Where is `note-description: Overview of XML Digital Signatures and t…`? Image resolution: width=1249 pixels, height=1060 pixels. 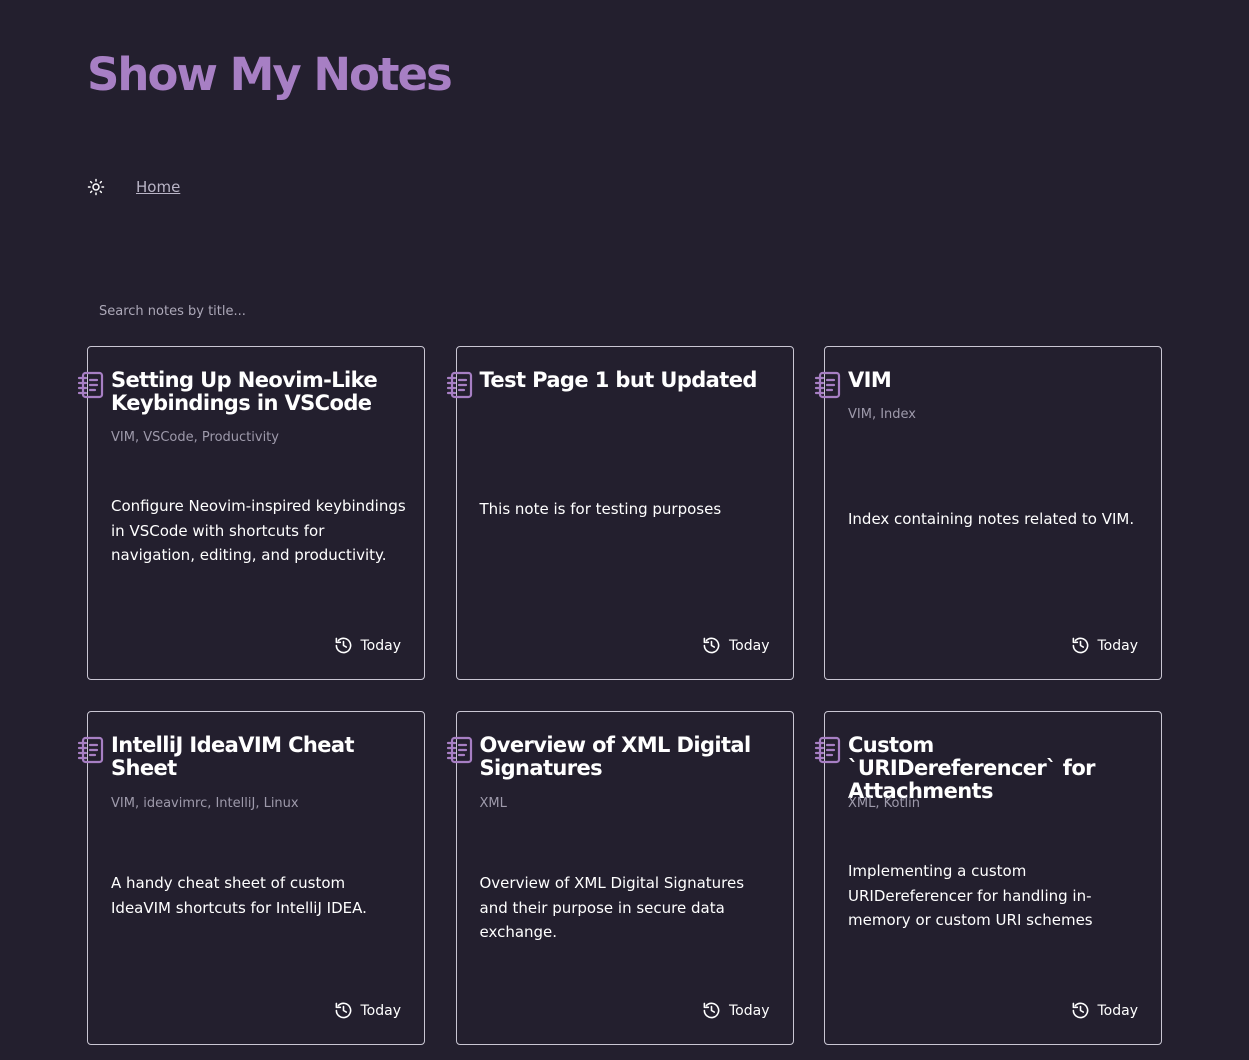 note-description: Overview of XML Digital Signatures and t… is located at coordinates (612, 907).